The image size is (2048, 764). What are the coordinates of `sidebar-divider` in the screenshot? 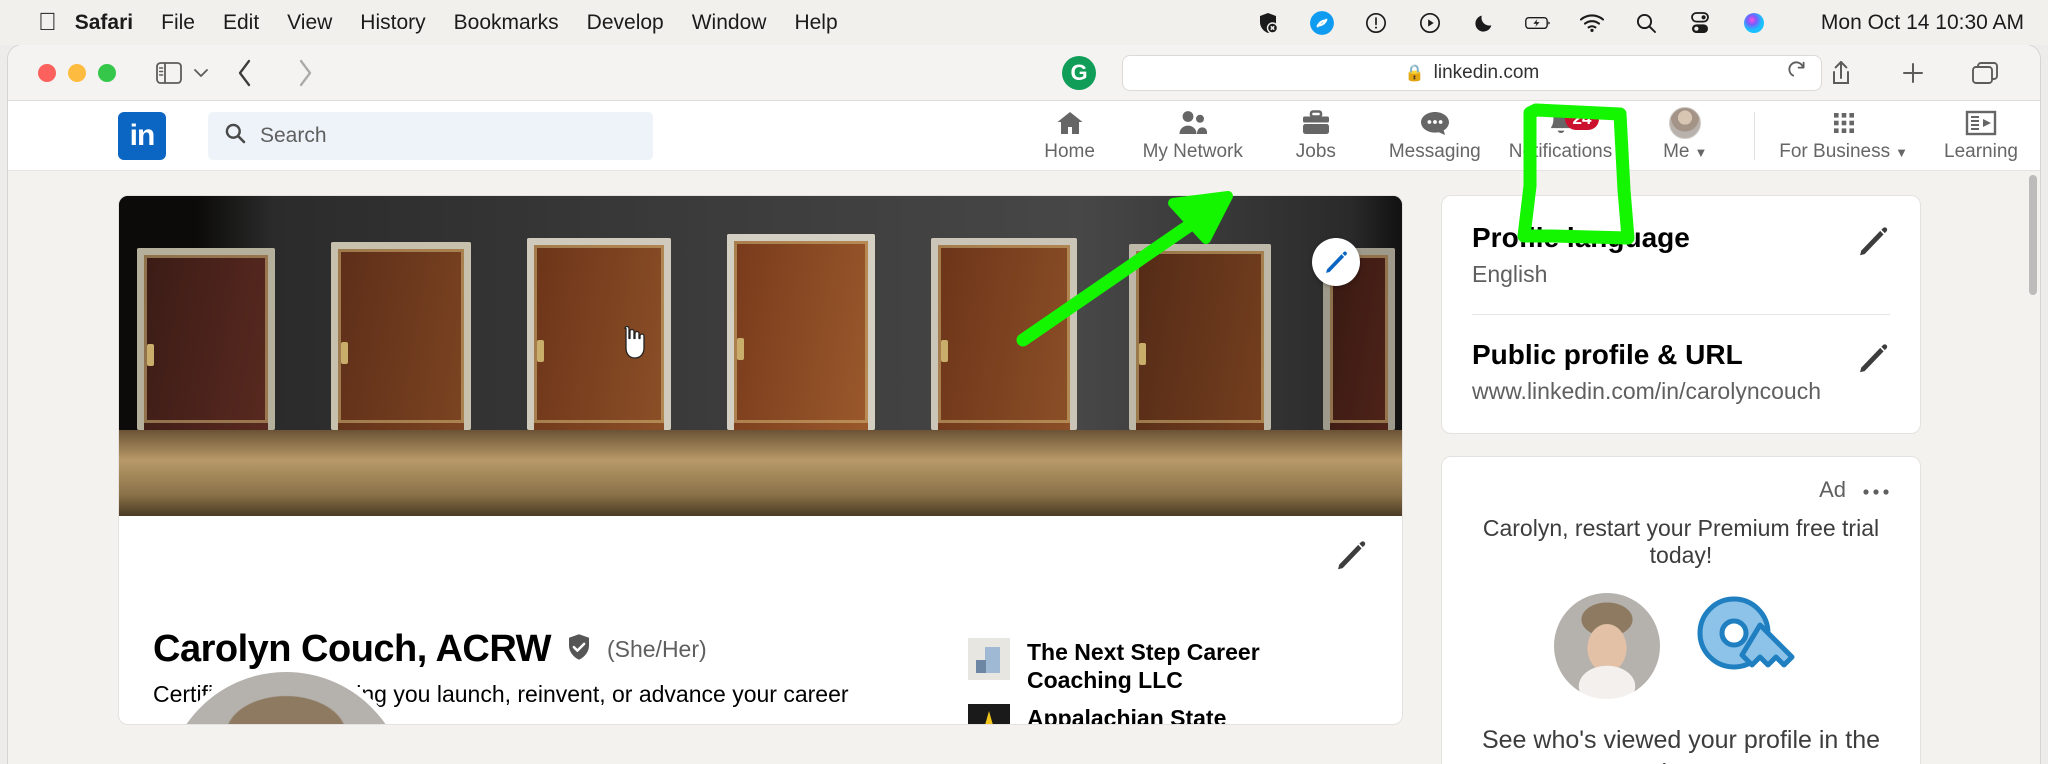 It's located at (1681, 314).